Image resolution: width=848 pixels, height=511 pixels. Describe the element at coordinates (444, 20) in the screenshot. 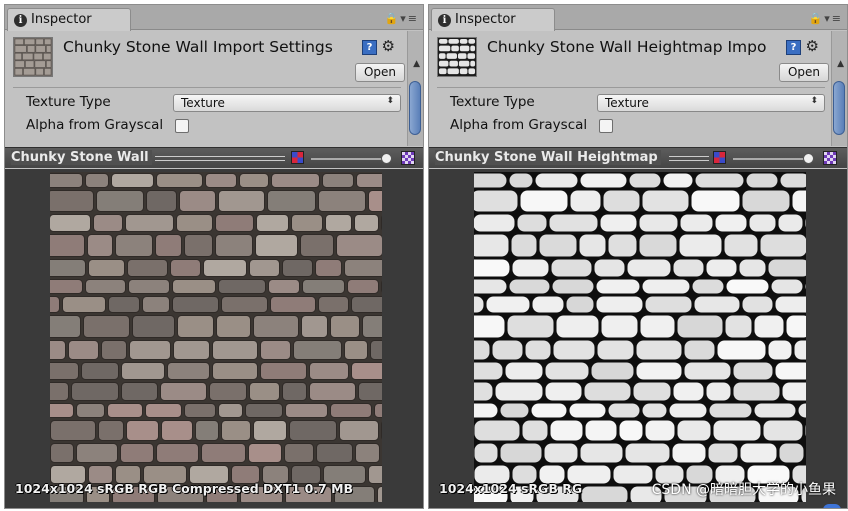

I see `info-icon: i` at that location.